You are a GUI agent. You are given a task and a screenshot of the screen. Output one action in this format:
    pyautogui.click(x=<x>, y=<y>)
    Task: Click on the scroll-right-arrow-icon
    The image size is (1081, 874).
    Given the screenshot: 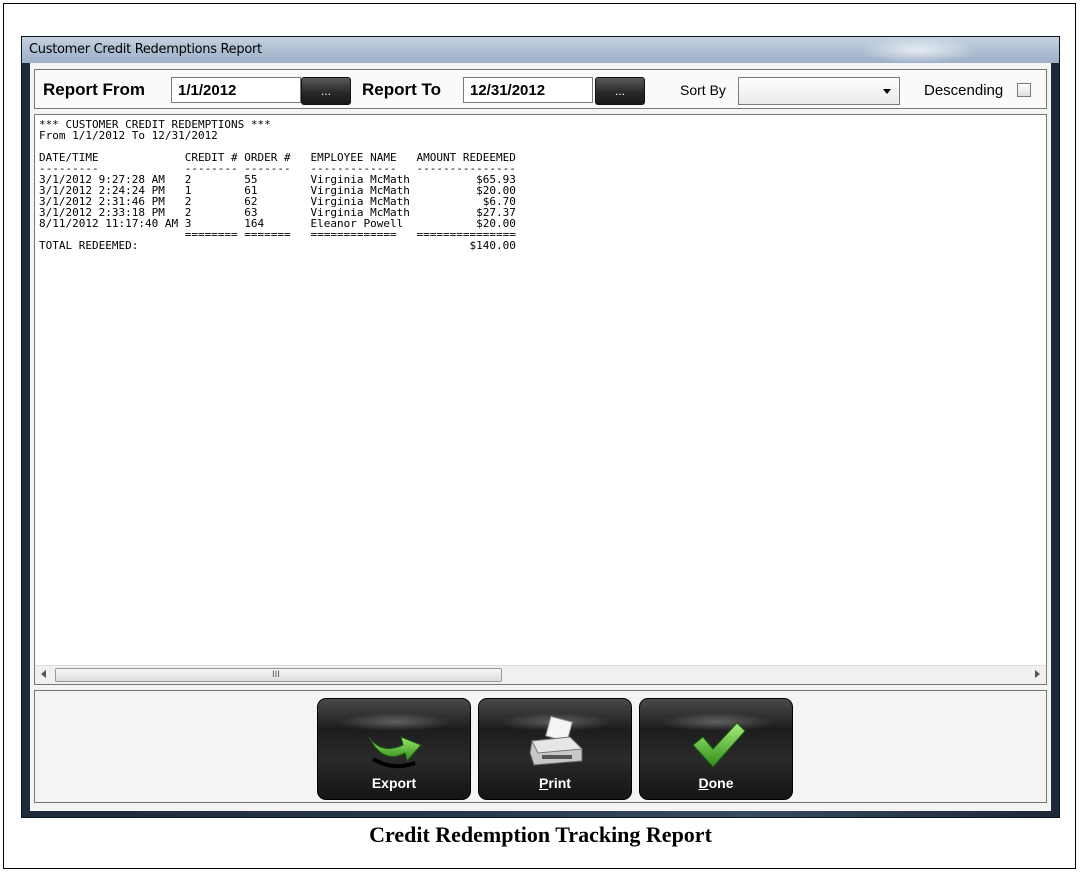 What is the action you would take?
    pyautogui.click(x=1037, y=674)
    